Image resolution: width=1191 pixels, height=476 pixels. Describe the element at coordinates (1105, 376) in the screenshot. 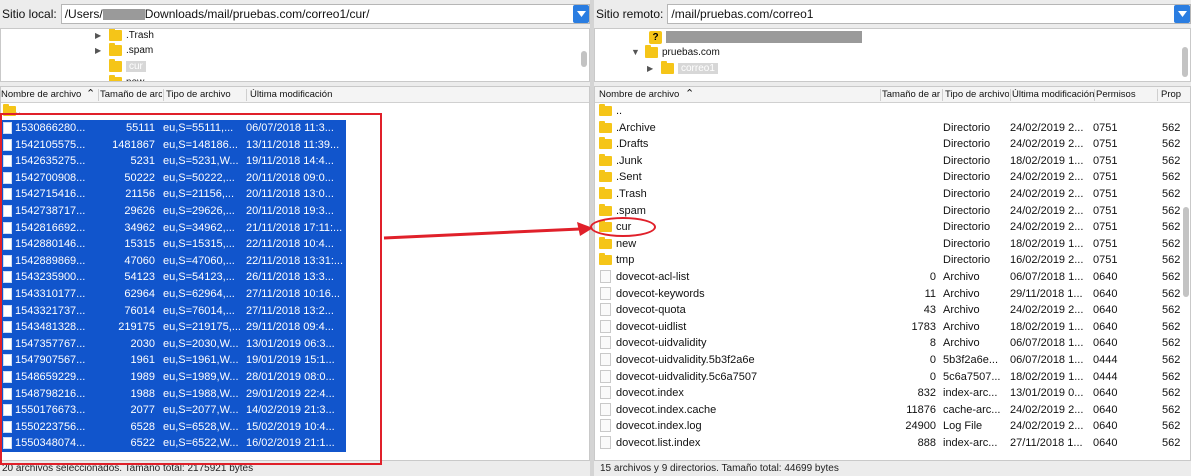

I see `file-permissions: 0444` at that location.